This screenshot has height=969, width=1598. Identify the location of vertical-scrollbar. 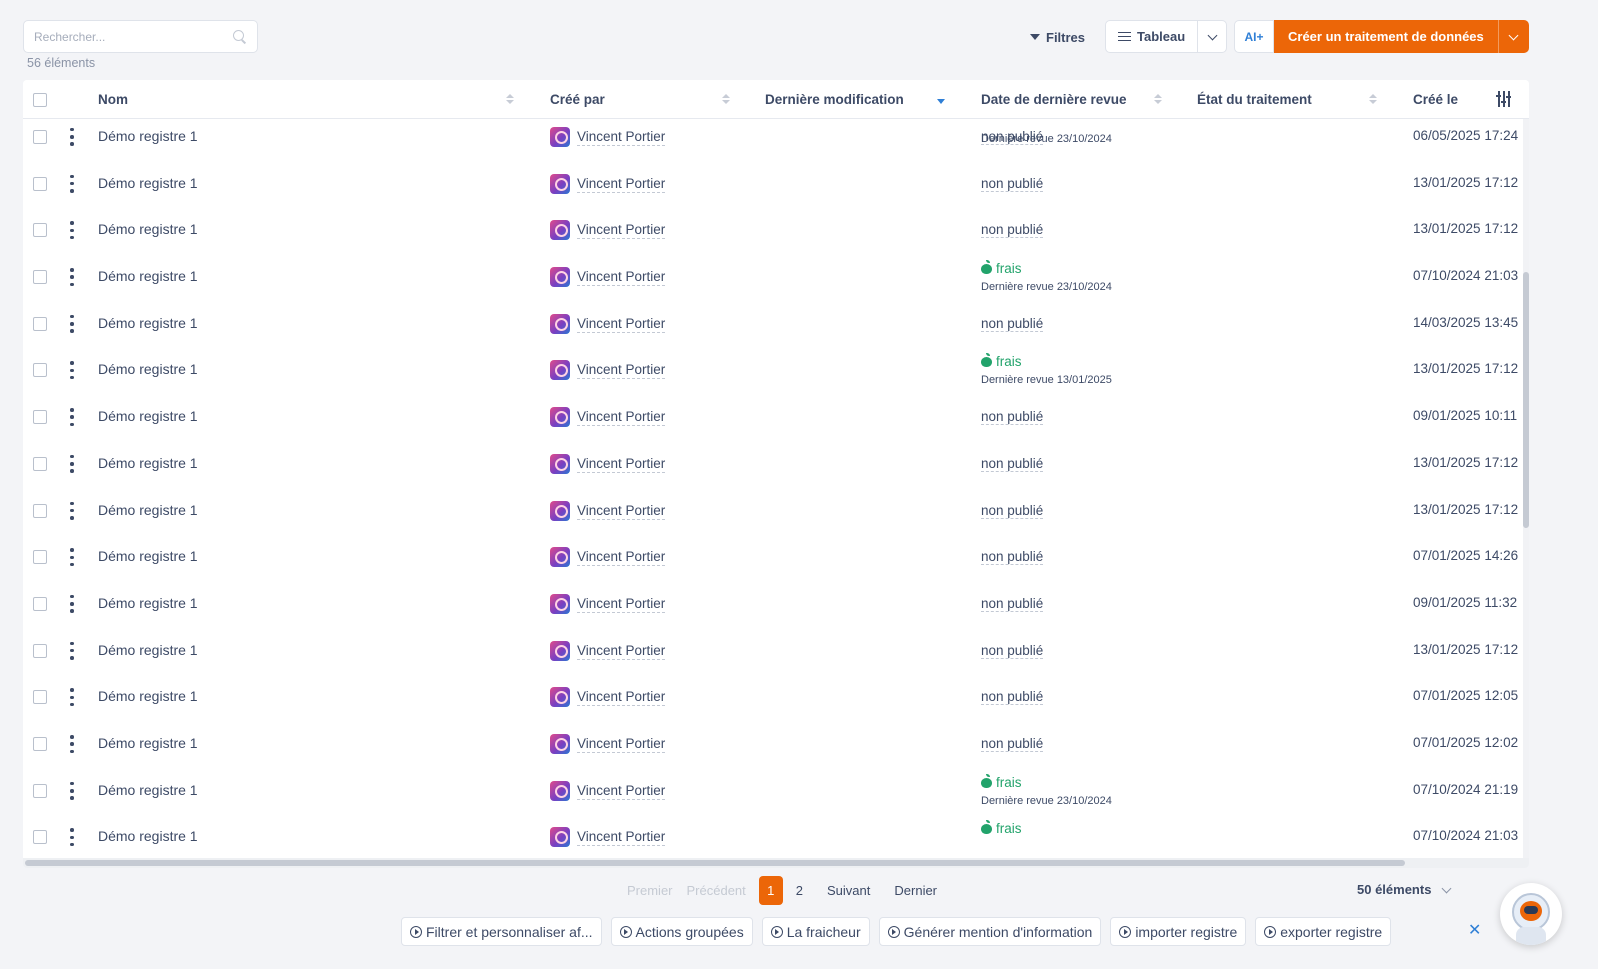
(1526, 490).